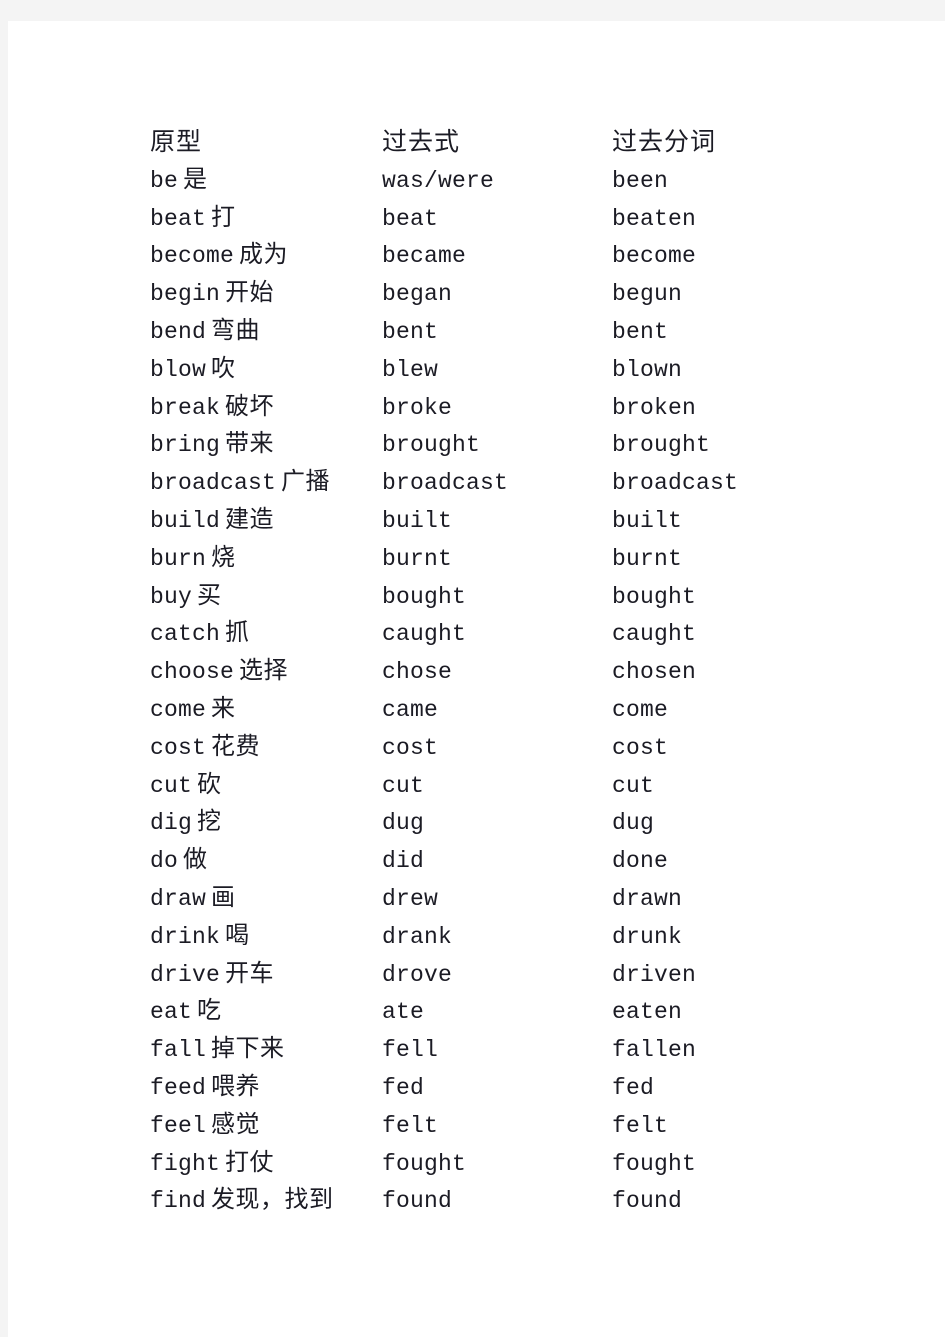 The image size is (945, 1337). Describe the element at coordinates (266, 1012) in the screenshot. I see `cell-base-form: eat 吃` at that location.